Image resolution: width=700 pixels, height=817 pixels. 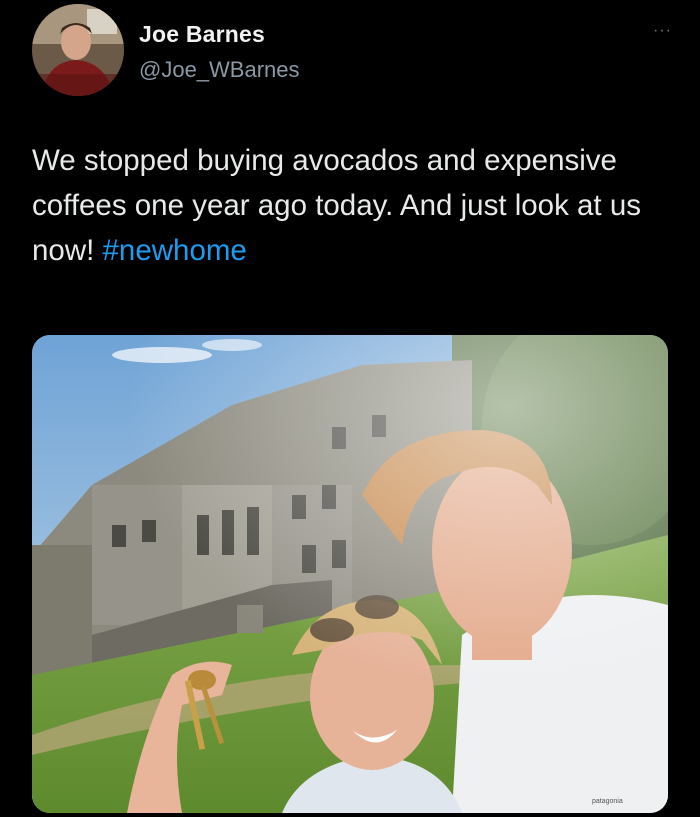 What do you see at coordinates (662, 31) in the screenshot?
I see `more-options-icon: ···` at bounding box center [662, 31].